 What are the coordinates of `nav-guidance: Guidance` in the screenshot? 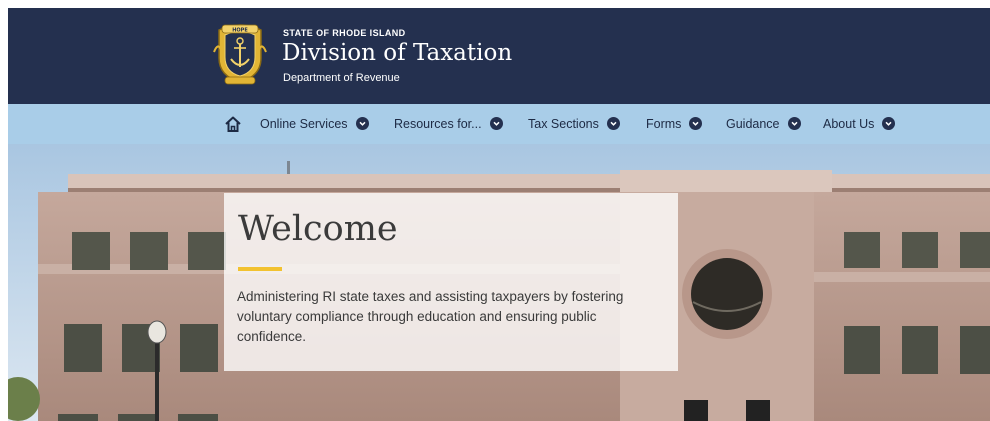 It's located at (763, 124).